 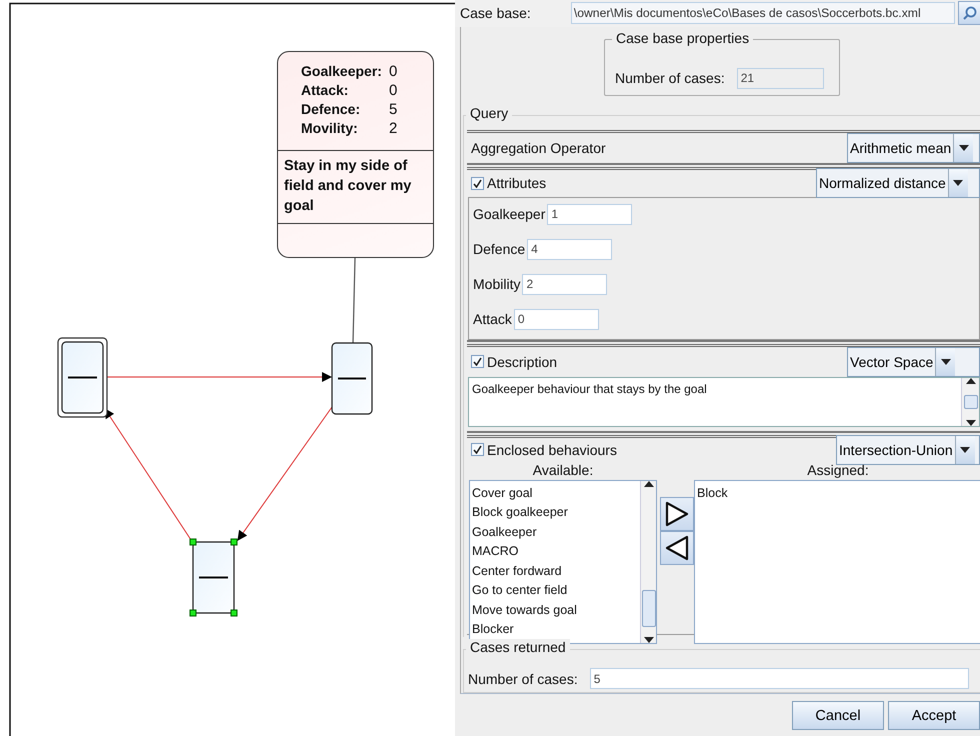 I want to click on number-of-cases-field: 21, so click(x=780, y=78).